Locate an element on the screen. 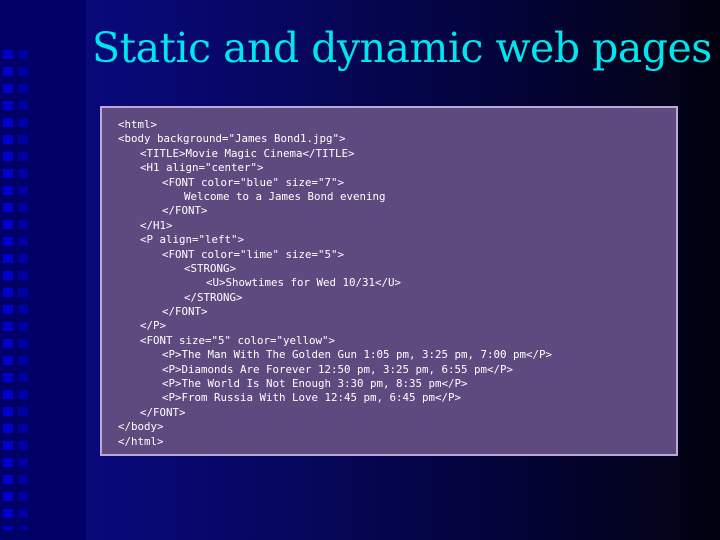 The height and width of the screenshot is (540, 720). code-line: Welcome to a James Bond evening is located at coordinates (285, 196).